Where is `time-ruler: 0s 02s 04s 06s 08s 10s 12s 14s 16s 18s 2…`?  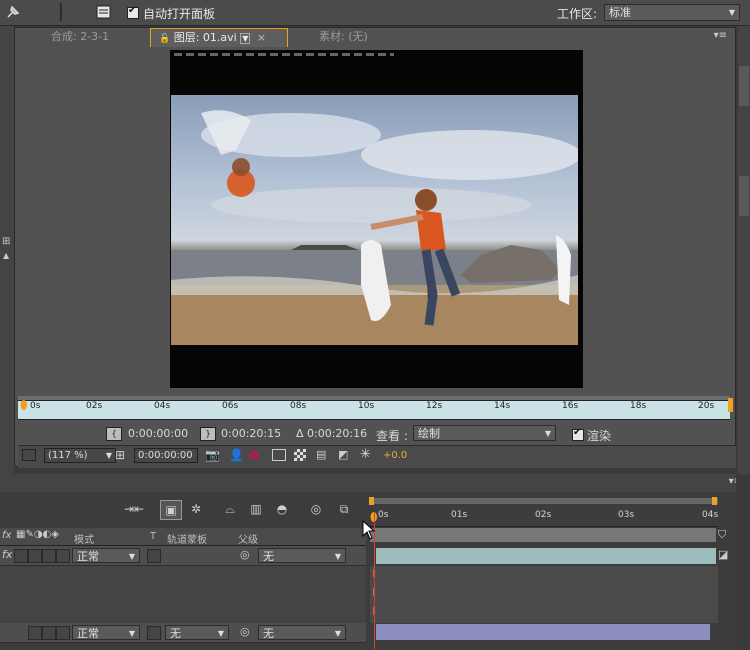 time-ruler: 0s 02s 04s 06s 08s 10s 12s 14s 16s 18s 2… is located at coordinates (374, 410).